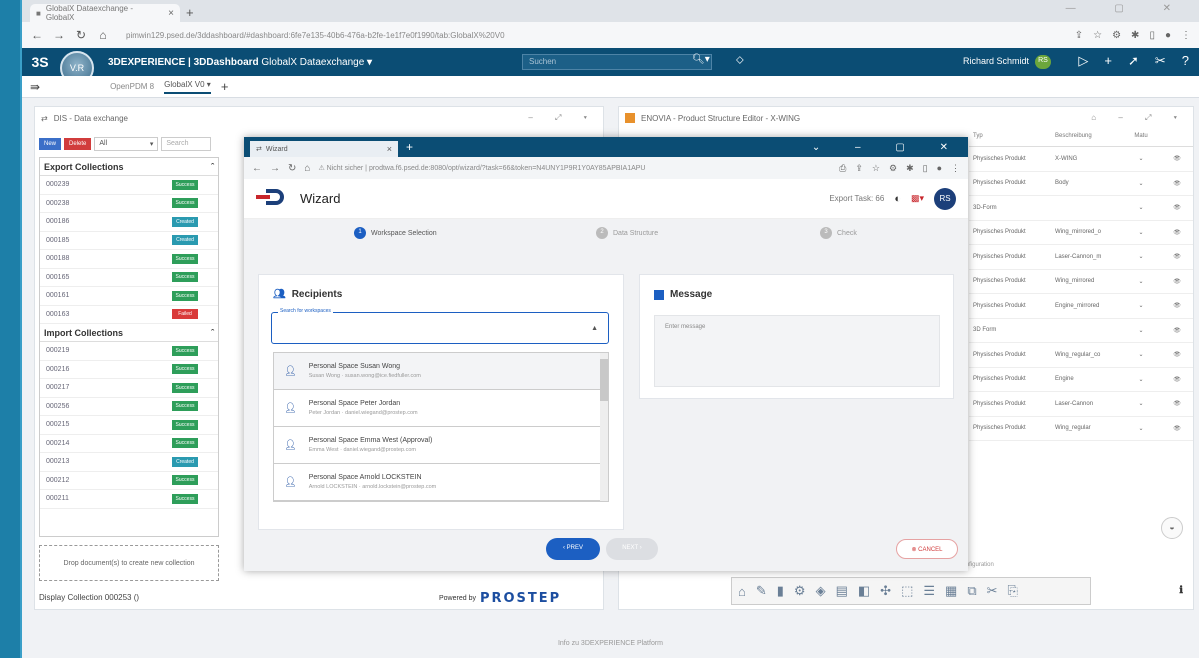 The height and width of the screenshot is (658, 1199). Describe the element at coordinates (129, 278) in the screenshot. I see `collection-row: 000165 Success` at that location.